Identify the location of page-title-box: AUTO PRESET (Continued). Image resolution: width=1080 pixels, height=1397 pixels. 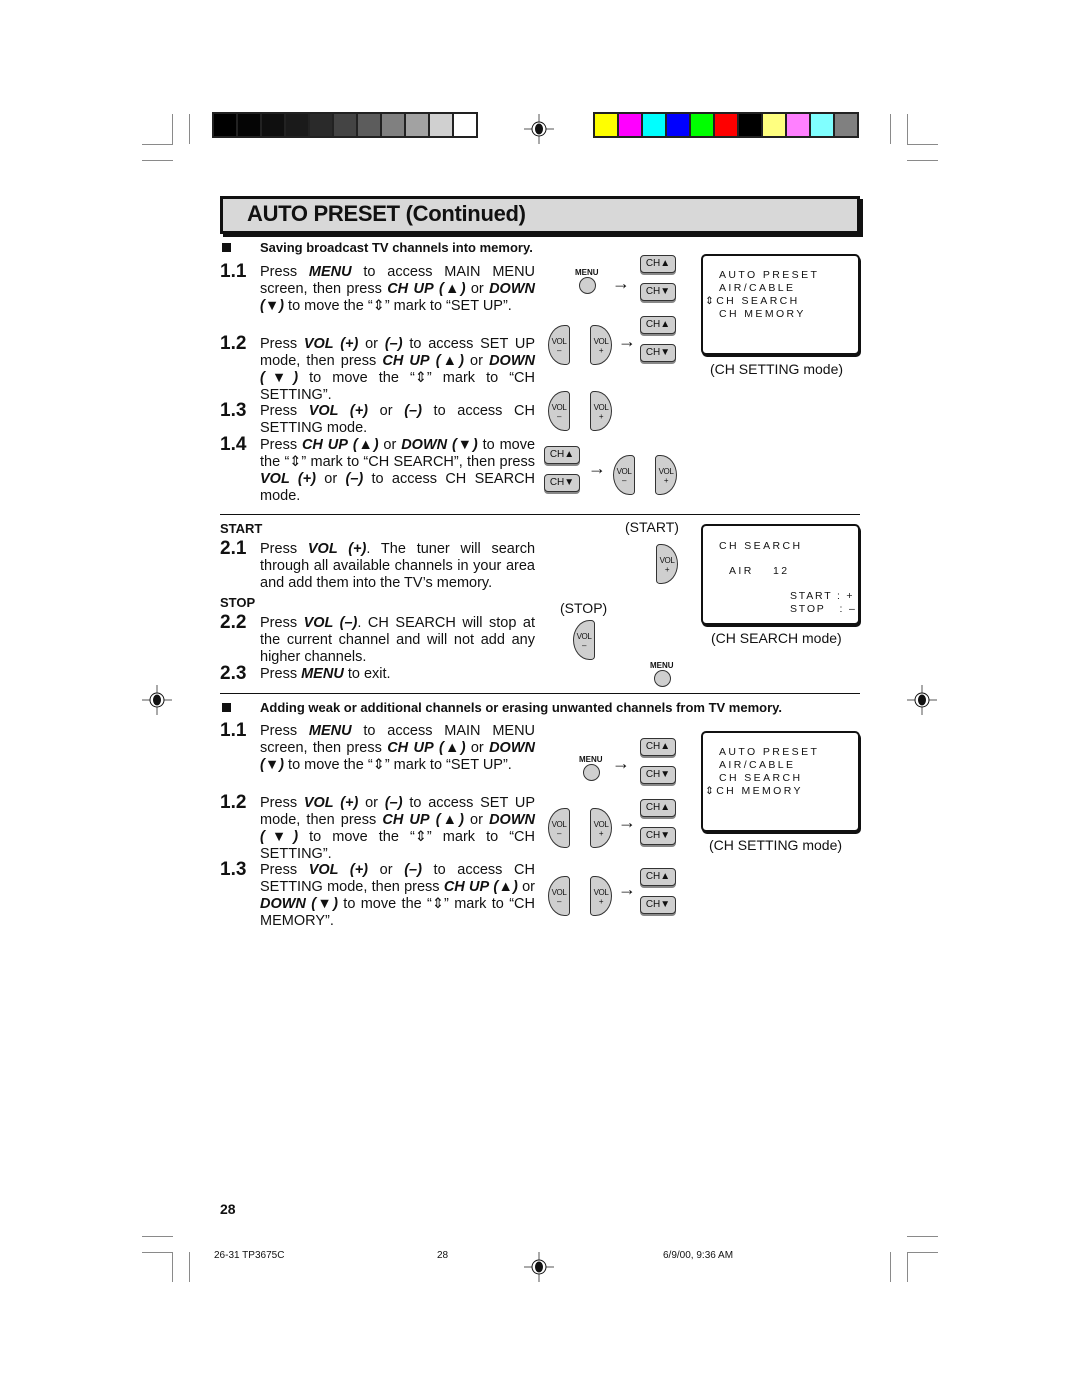
(540, 215).